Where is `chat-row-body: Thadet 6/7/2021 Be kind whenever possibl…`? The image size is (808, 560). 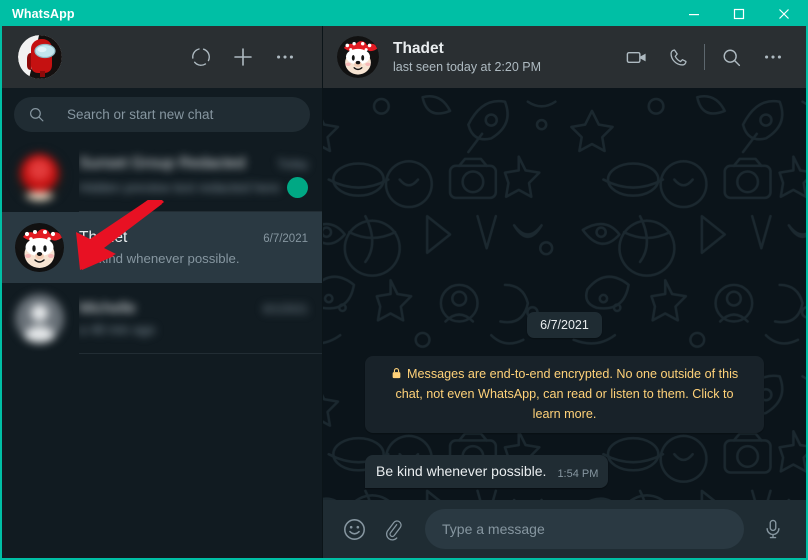 chat-row-body: Thadet 6/7/2021 Be kind whenever possibl… is located at coordinates (200, 247).